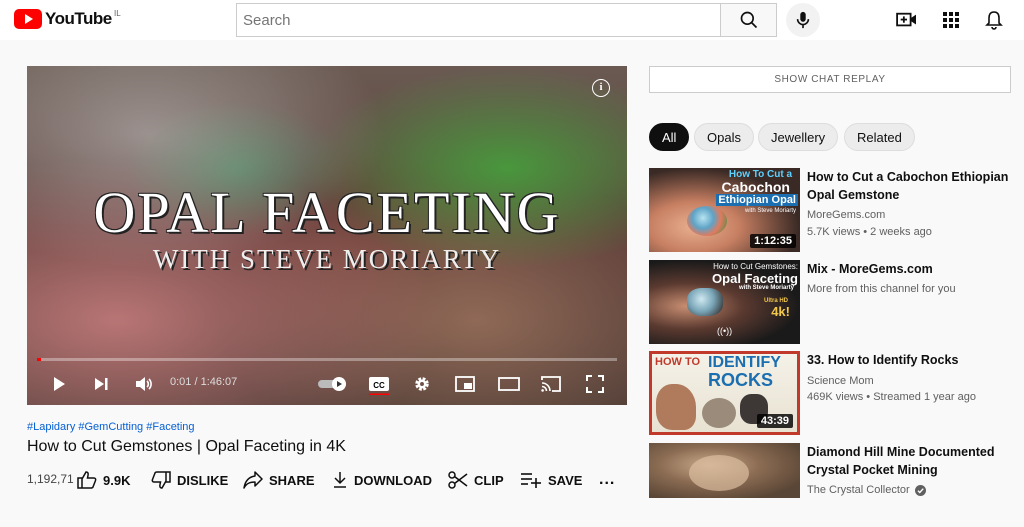  Describe the element at coordinates (725, 331) in the screenshot. I see `live-radio-icon: ((•))` at that location.